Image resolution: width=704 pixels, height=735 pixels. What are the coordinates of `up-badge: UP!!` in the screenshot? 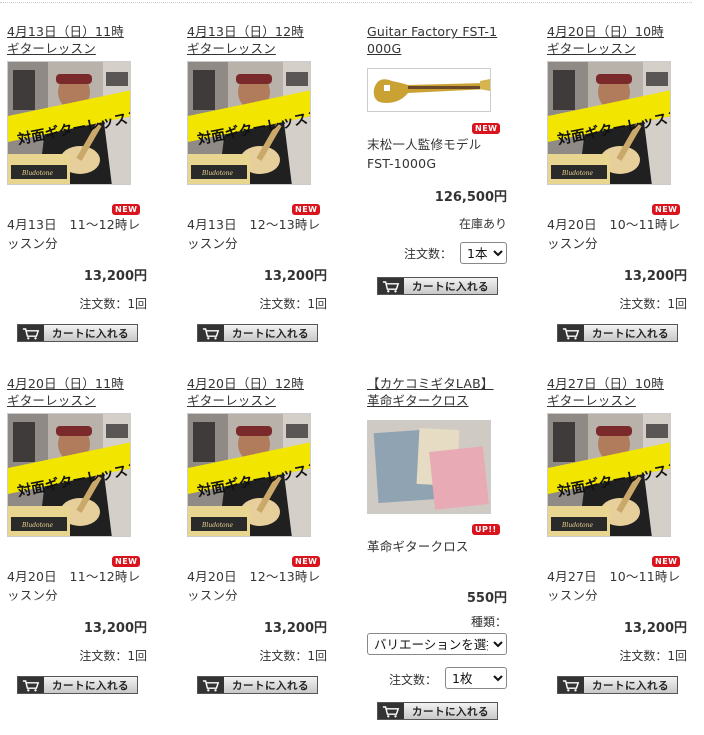 It's located at (486, 529).